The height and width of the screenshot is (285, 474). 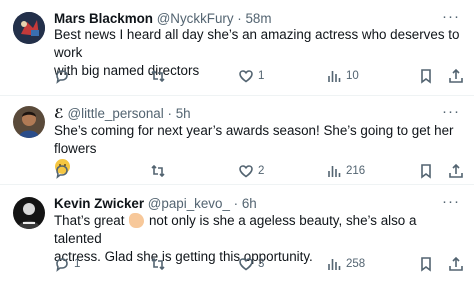 I want to click on view-count: 258, so click(x=356, y=264).